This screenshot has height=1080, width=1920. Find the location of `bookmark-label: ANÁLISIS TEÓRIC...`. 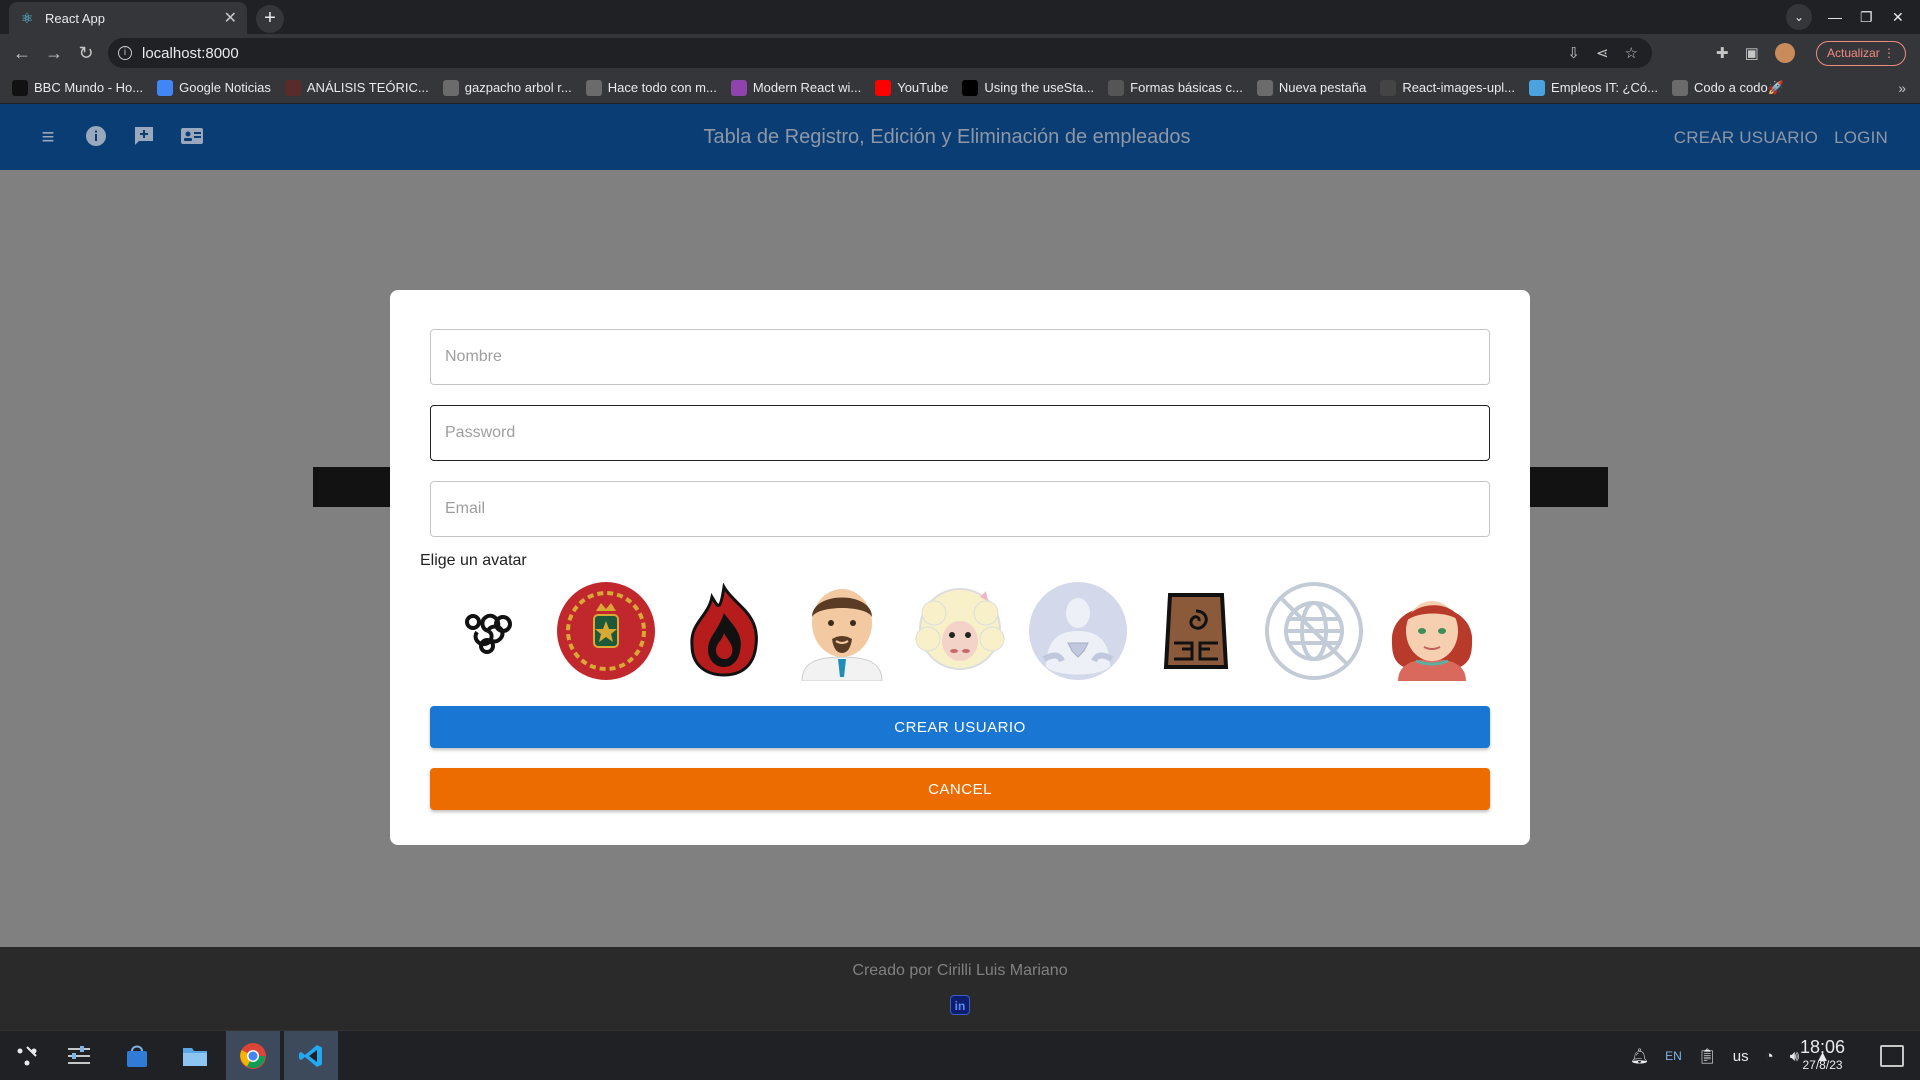

bookmark-label: ANÁLISIS TEÓRIC... is located at coordinates (367, 87).